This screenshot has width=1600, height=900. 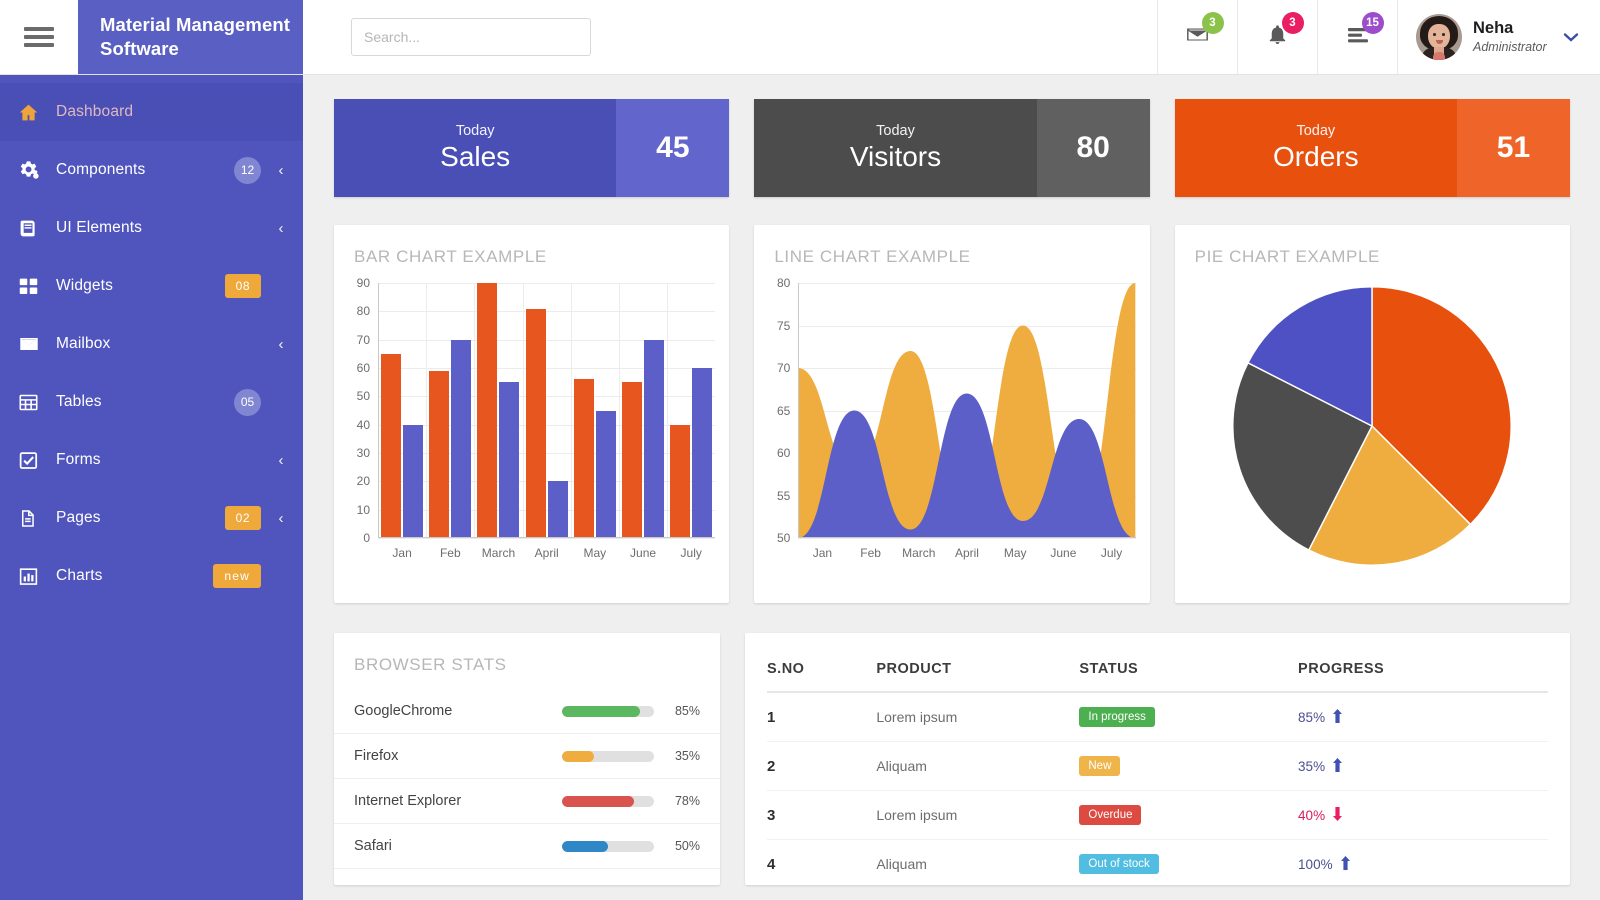 I want to click on browser-name: GoogleChrome, so click(x=403, y=711).